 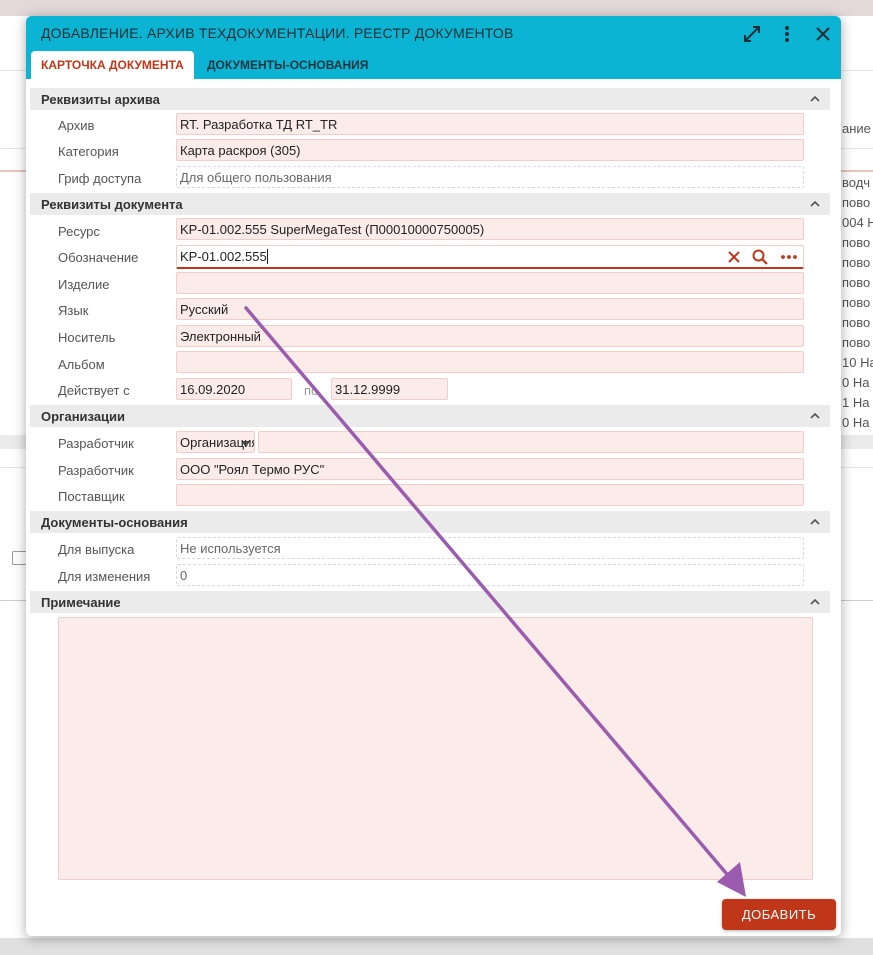 I want to click on background-text: 10 На, so click(x=857, y=362).